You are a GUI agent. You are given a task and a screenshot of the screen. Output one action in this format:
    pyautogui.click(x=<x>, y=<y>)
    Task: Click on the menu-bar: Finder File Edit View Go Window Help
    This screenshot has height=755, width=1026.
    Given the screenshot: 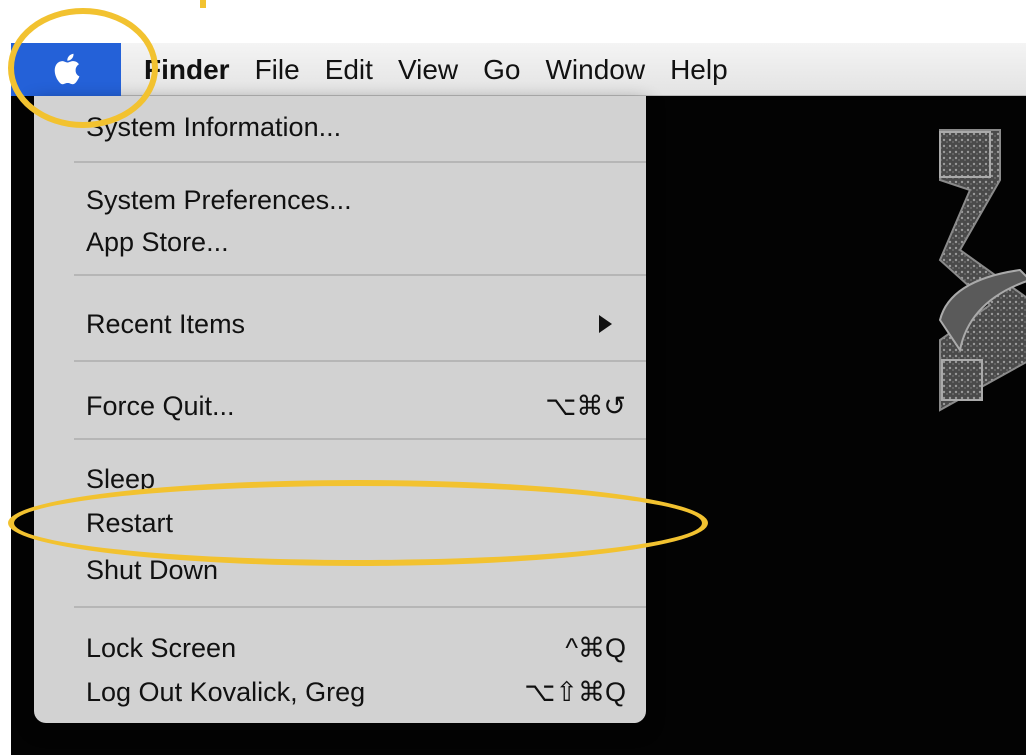 What is the action you would take?
    pyautogui.click(x=518, y=69)
    